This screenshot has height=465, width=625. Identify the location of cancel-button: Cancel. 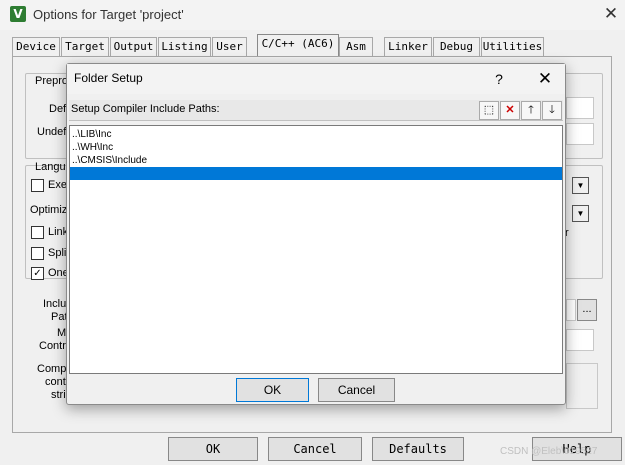
(315, 449).